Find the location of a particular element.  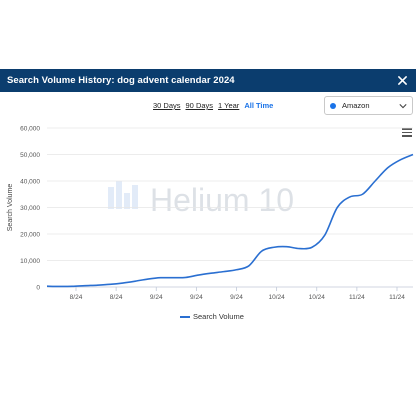

marketplace-select: Amazon is located at coordinates (368, 105).